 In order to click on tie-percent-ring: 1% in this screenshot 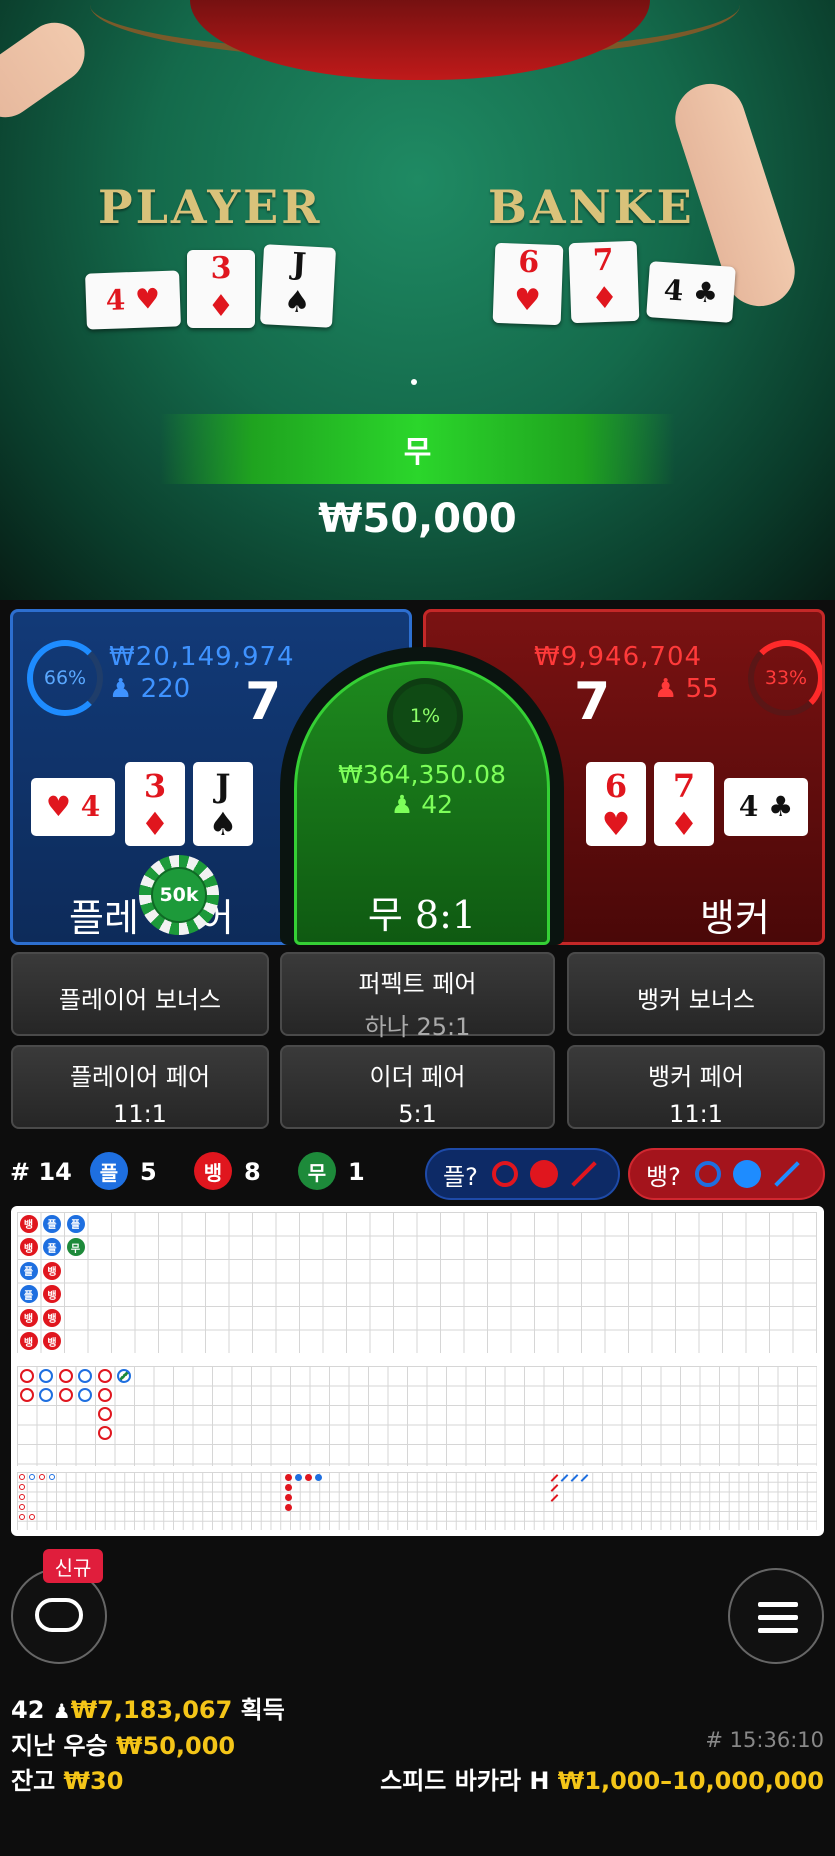, I will do `click(425, 716)`.